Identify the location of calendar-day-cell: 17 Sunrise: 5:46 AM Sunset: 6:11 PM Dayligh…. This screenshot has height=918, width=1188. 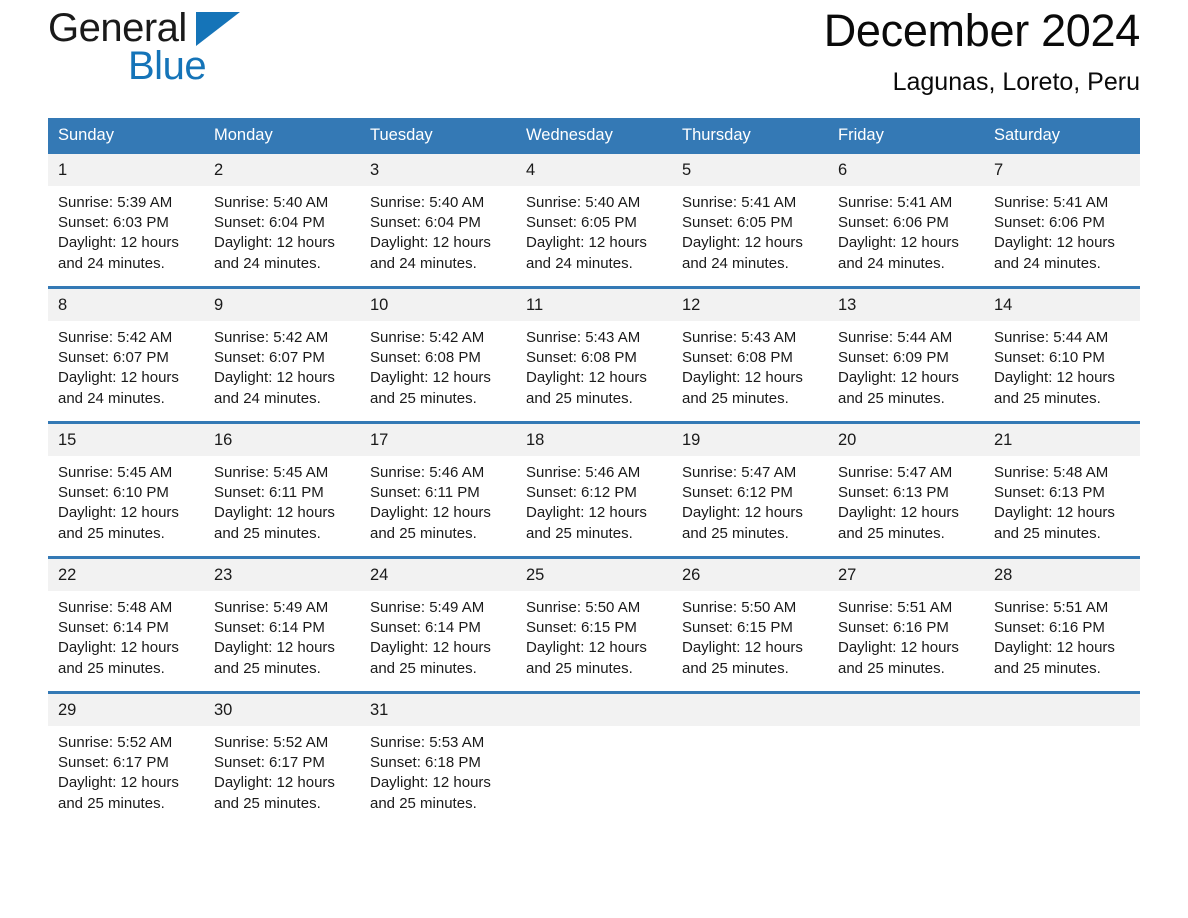
(438, 489).